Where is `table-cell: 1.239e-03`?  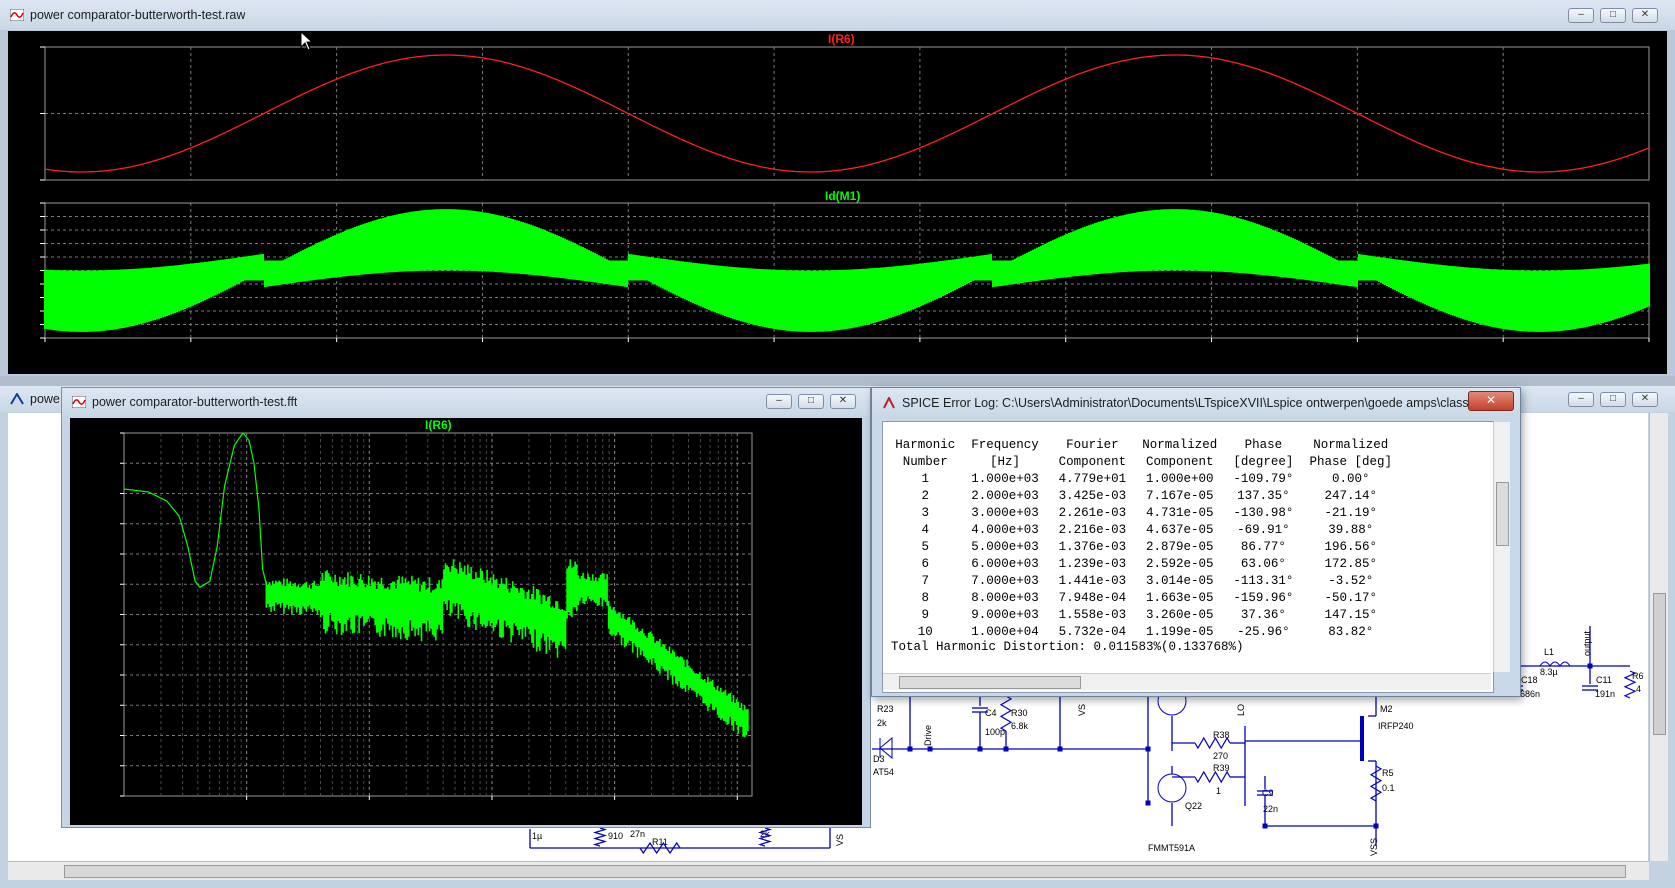
table-cell: 1.239e-03 is located at coordinates (1092, 563).